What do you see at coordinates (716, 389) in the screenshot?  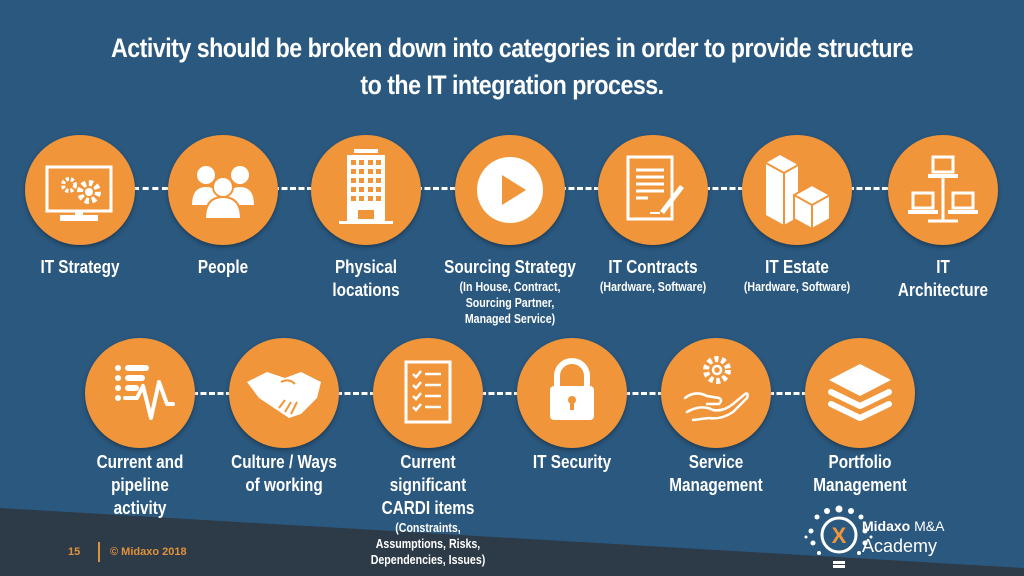 I see `hand-gear-icon` at bounding box center [716, 389].